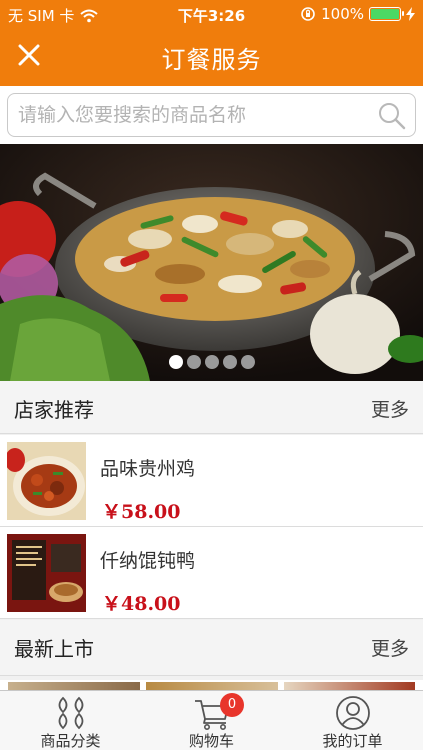 The height and width of the screenshot is (750, 423). I want to click on product-price: ￥58.00, so click(141, 512).